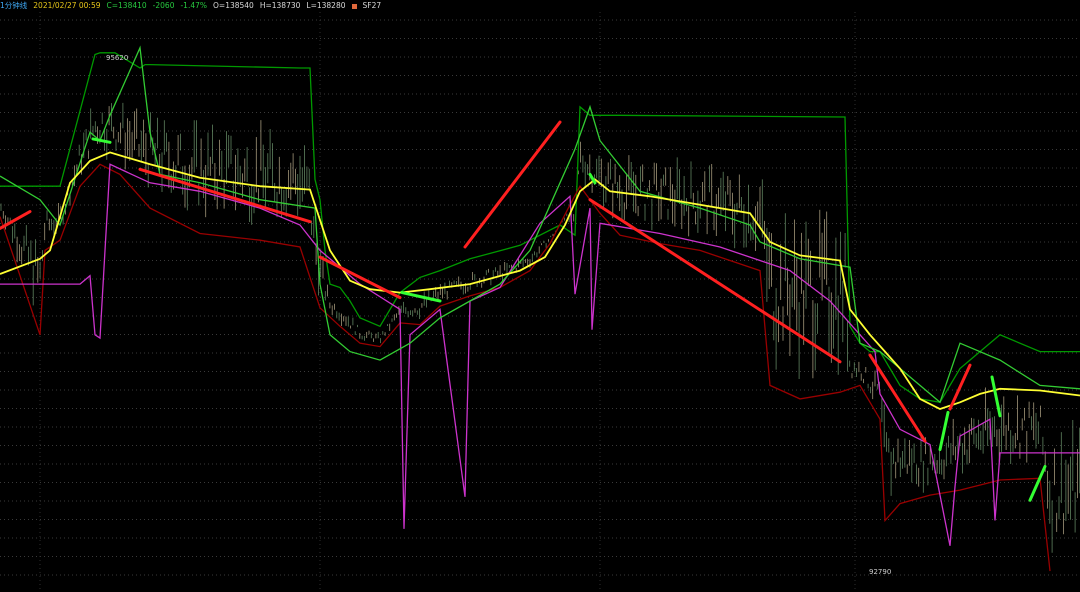 The height and width of the screenshot is (592, 1080). Describe the element at coordinates (280, 5) in the screenshot. I see `high-readout: H=138730` at that location.